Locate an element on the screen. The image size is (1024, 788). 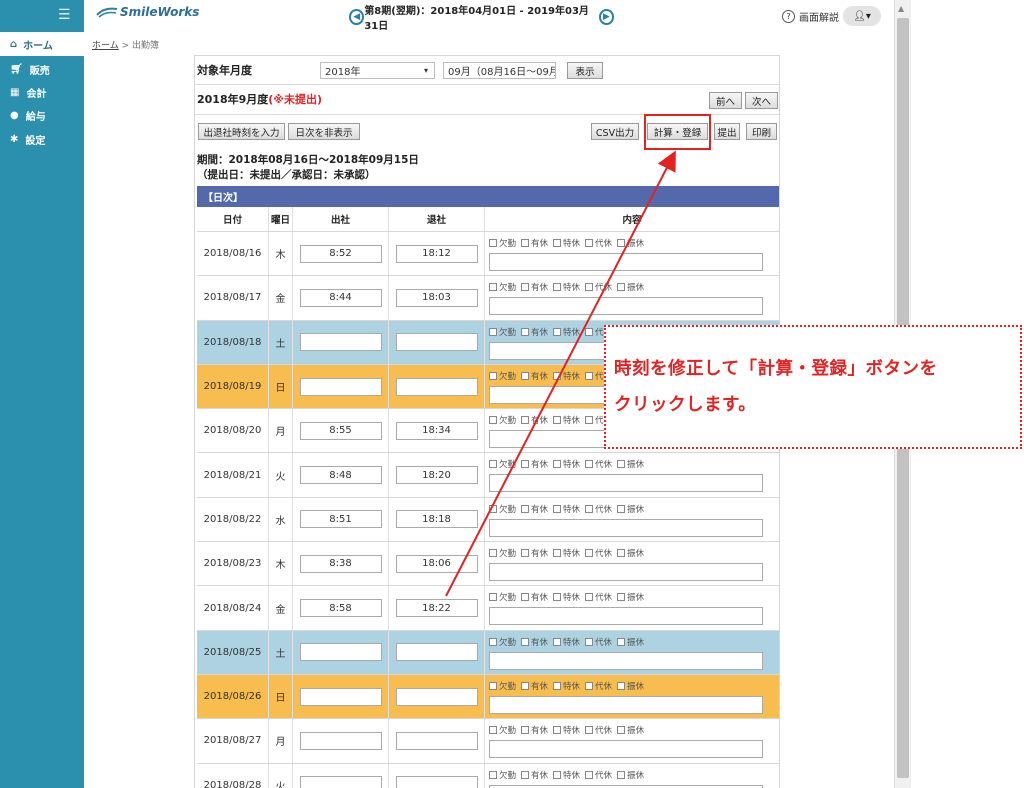
hamburger-menu-icon: ☰ is located at coordinates (64, 15).